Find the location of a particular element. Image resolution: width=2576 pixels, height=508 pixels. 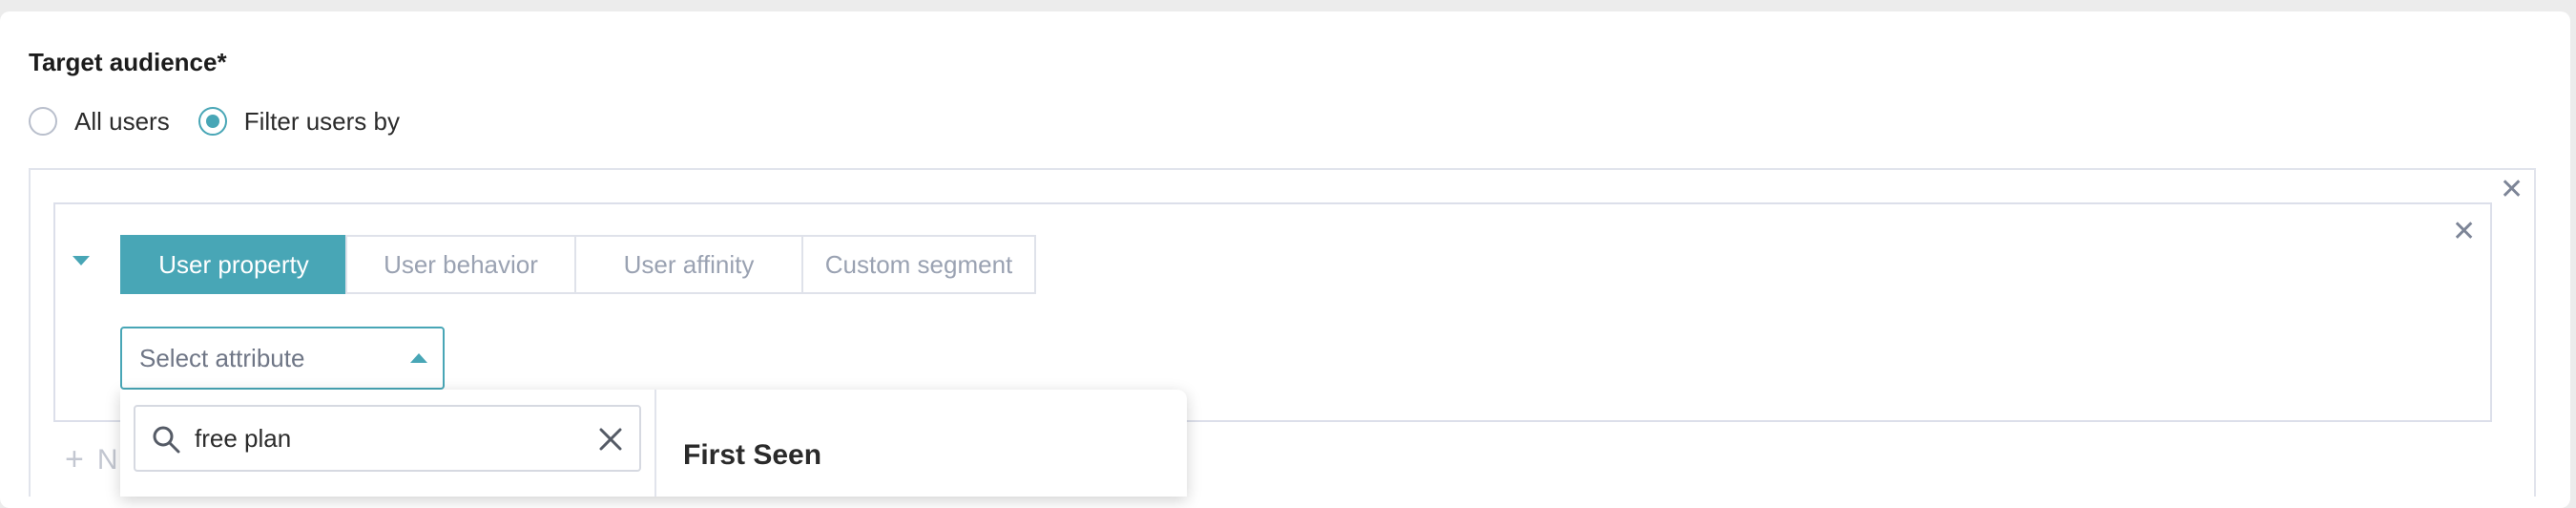

attribute-search-box is located at coordinates (387, 438).